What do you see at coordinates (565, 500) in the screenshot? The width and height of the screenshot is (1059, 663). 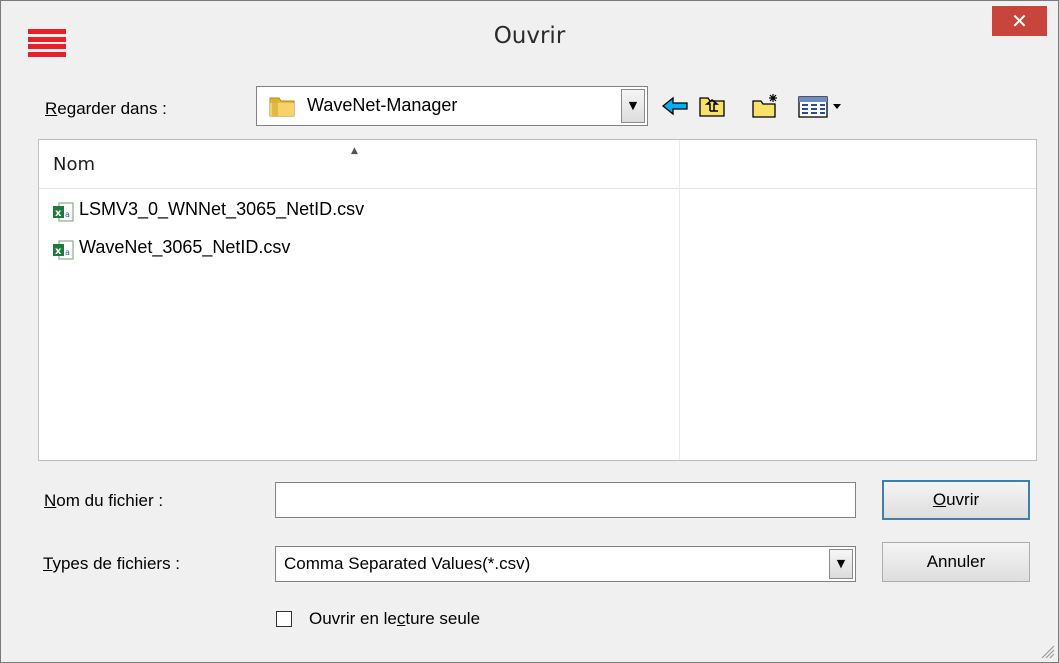 I see `file-name-input` at bounding box center [565, 500].